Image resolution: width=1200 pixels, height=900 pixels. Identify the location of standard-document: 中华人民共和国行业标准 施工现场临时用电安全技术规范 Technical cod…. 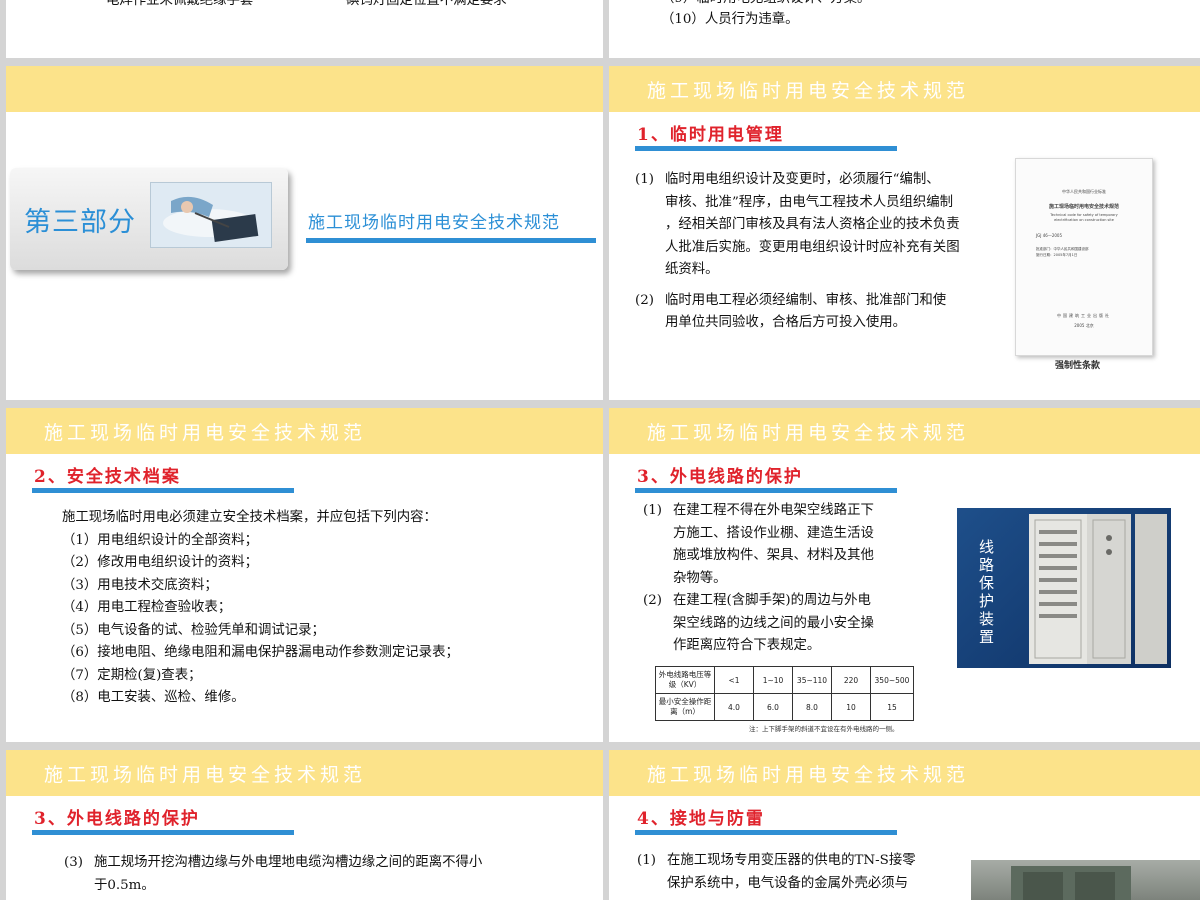
(1084, 257).